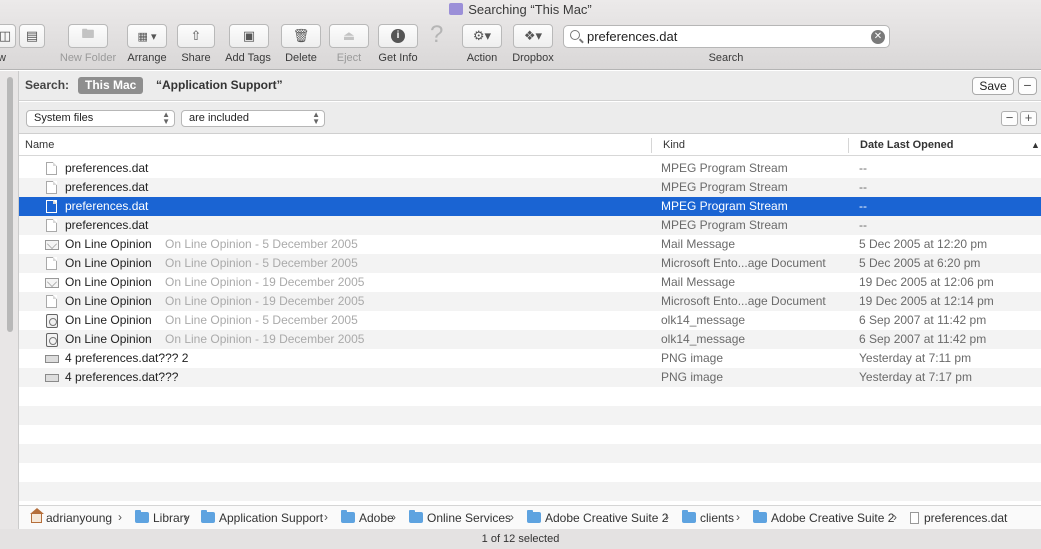 The image size is (1041, 549). I want to click on remove-scope-button: −, so click(1027, 86).